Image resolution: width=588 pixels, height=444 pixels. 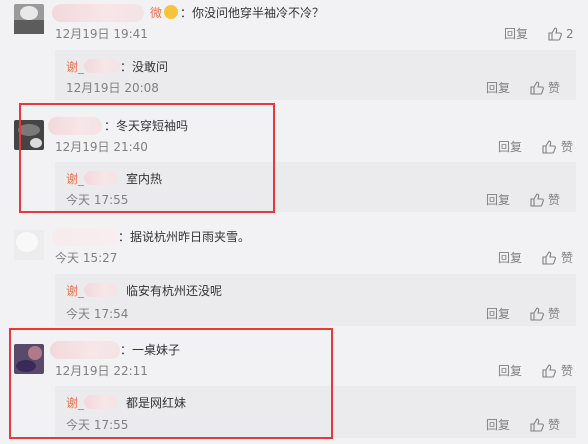 I want to click on reply-text: 室内热, so click(x=144, y=179).